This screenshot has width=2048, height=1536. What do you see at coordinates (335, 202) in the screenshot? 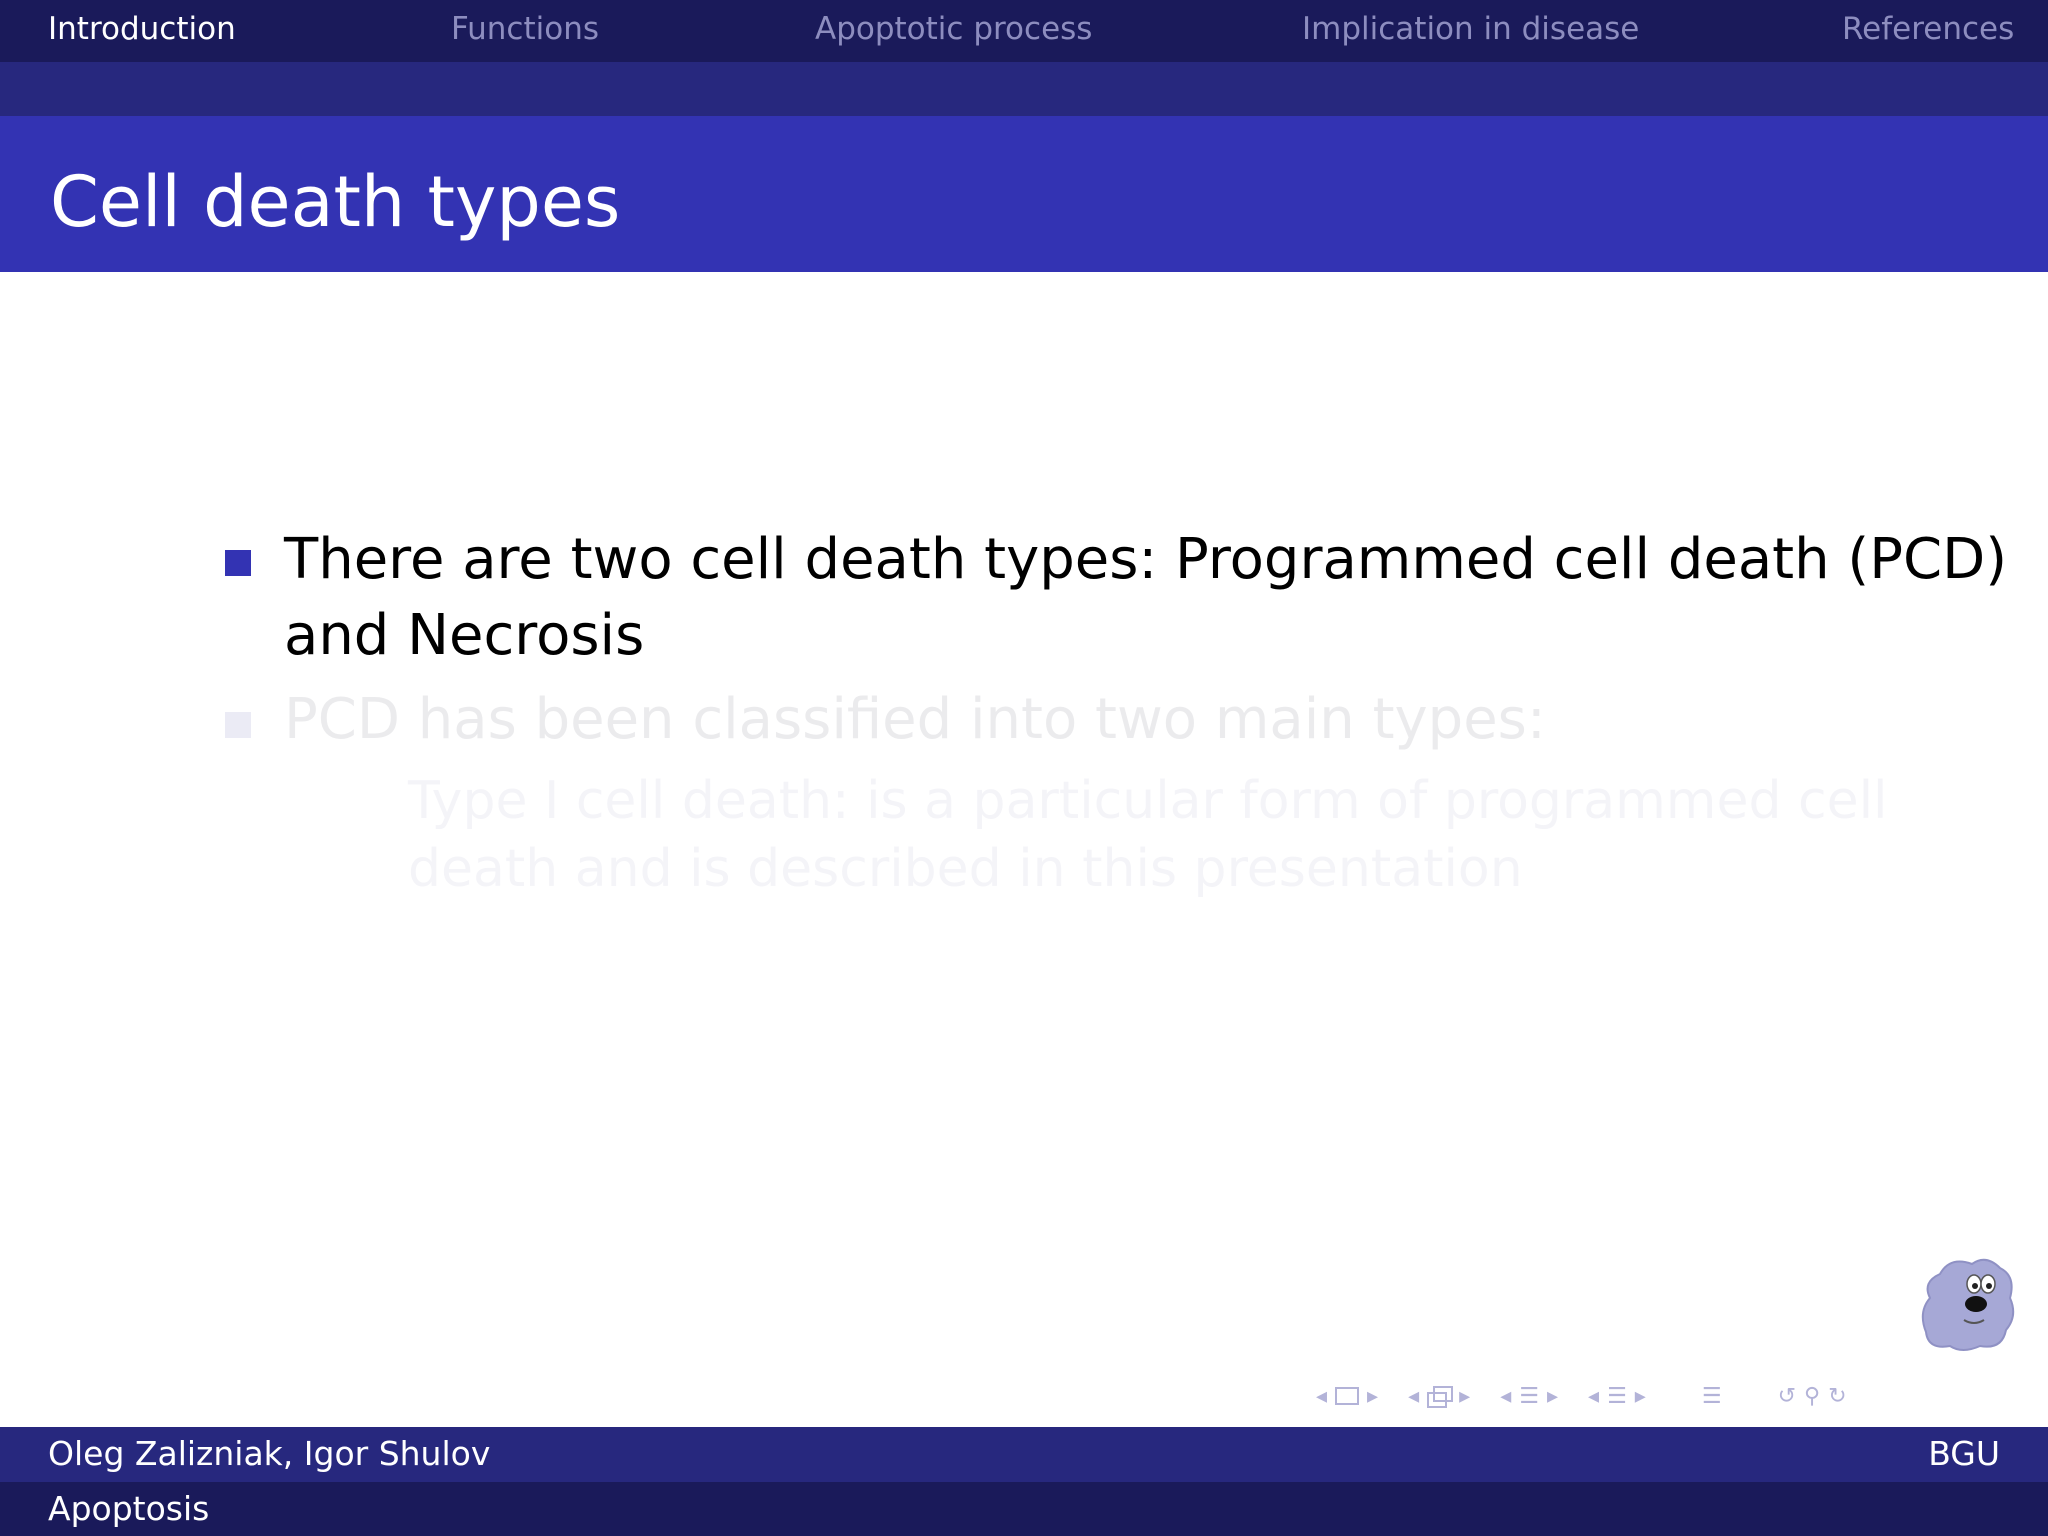
I see `frame-title: Cell death types` at bounding box center [335, 202].